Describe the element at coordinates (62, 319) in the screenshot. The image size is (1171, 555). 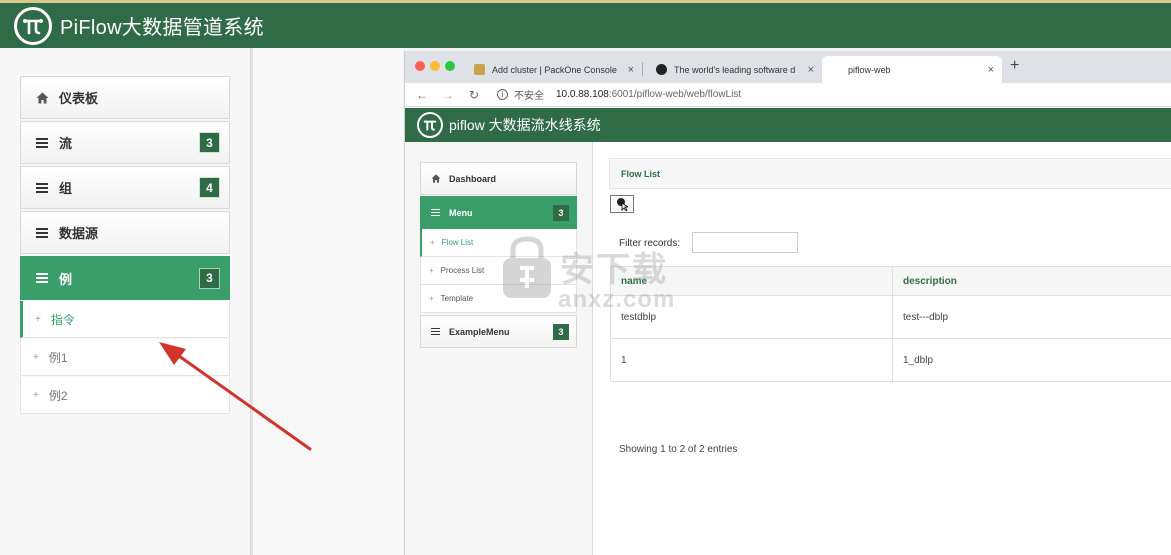
I see `subitem-label: 指令` at that location.